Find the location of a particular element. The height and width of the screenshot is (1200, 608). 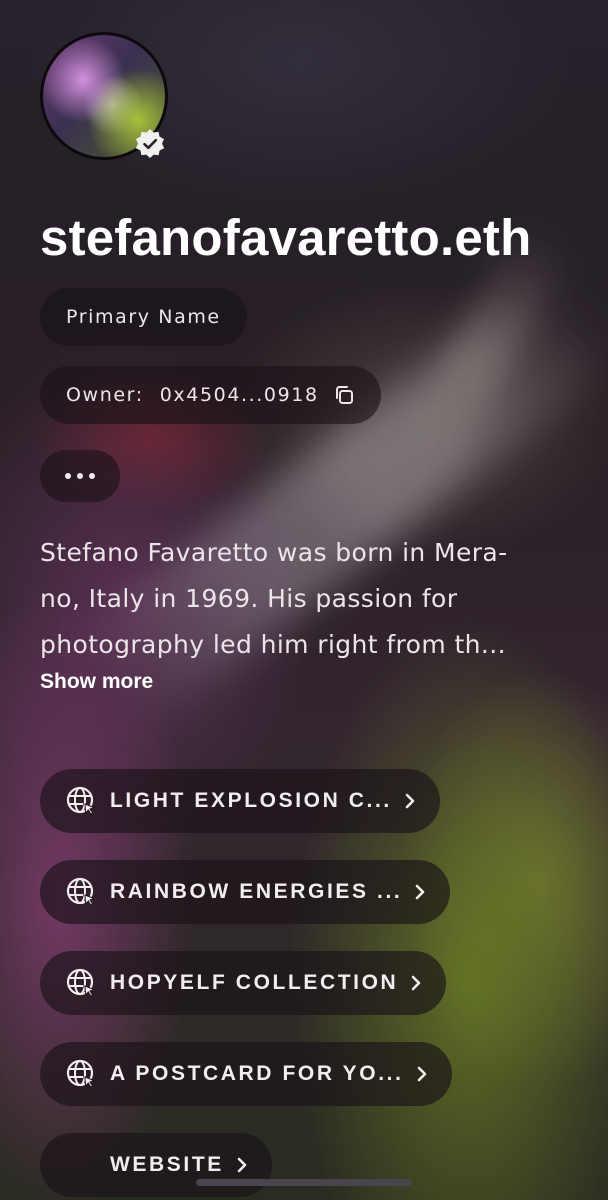

owner-address-pill: Owner: 0x4504...0918 is located at coordinates (210, 395).